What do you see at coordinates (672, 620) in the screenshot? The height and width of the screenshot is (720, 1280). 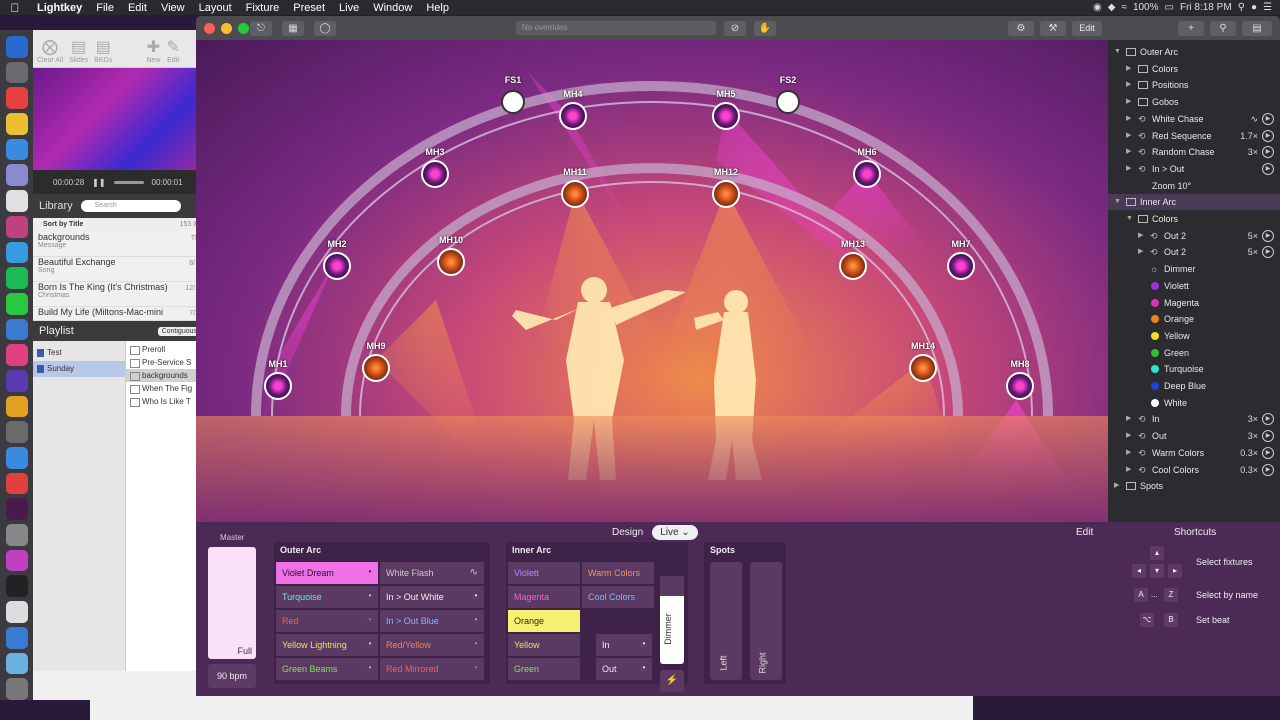 I see `inner-dimmer-fader: Dimmer` at bounding box center [672, 620].